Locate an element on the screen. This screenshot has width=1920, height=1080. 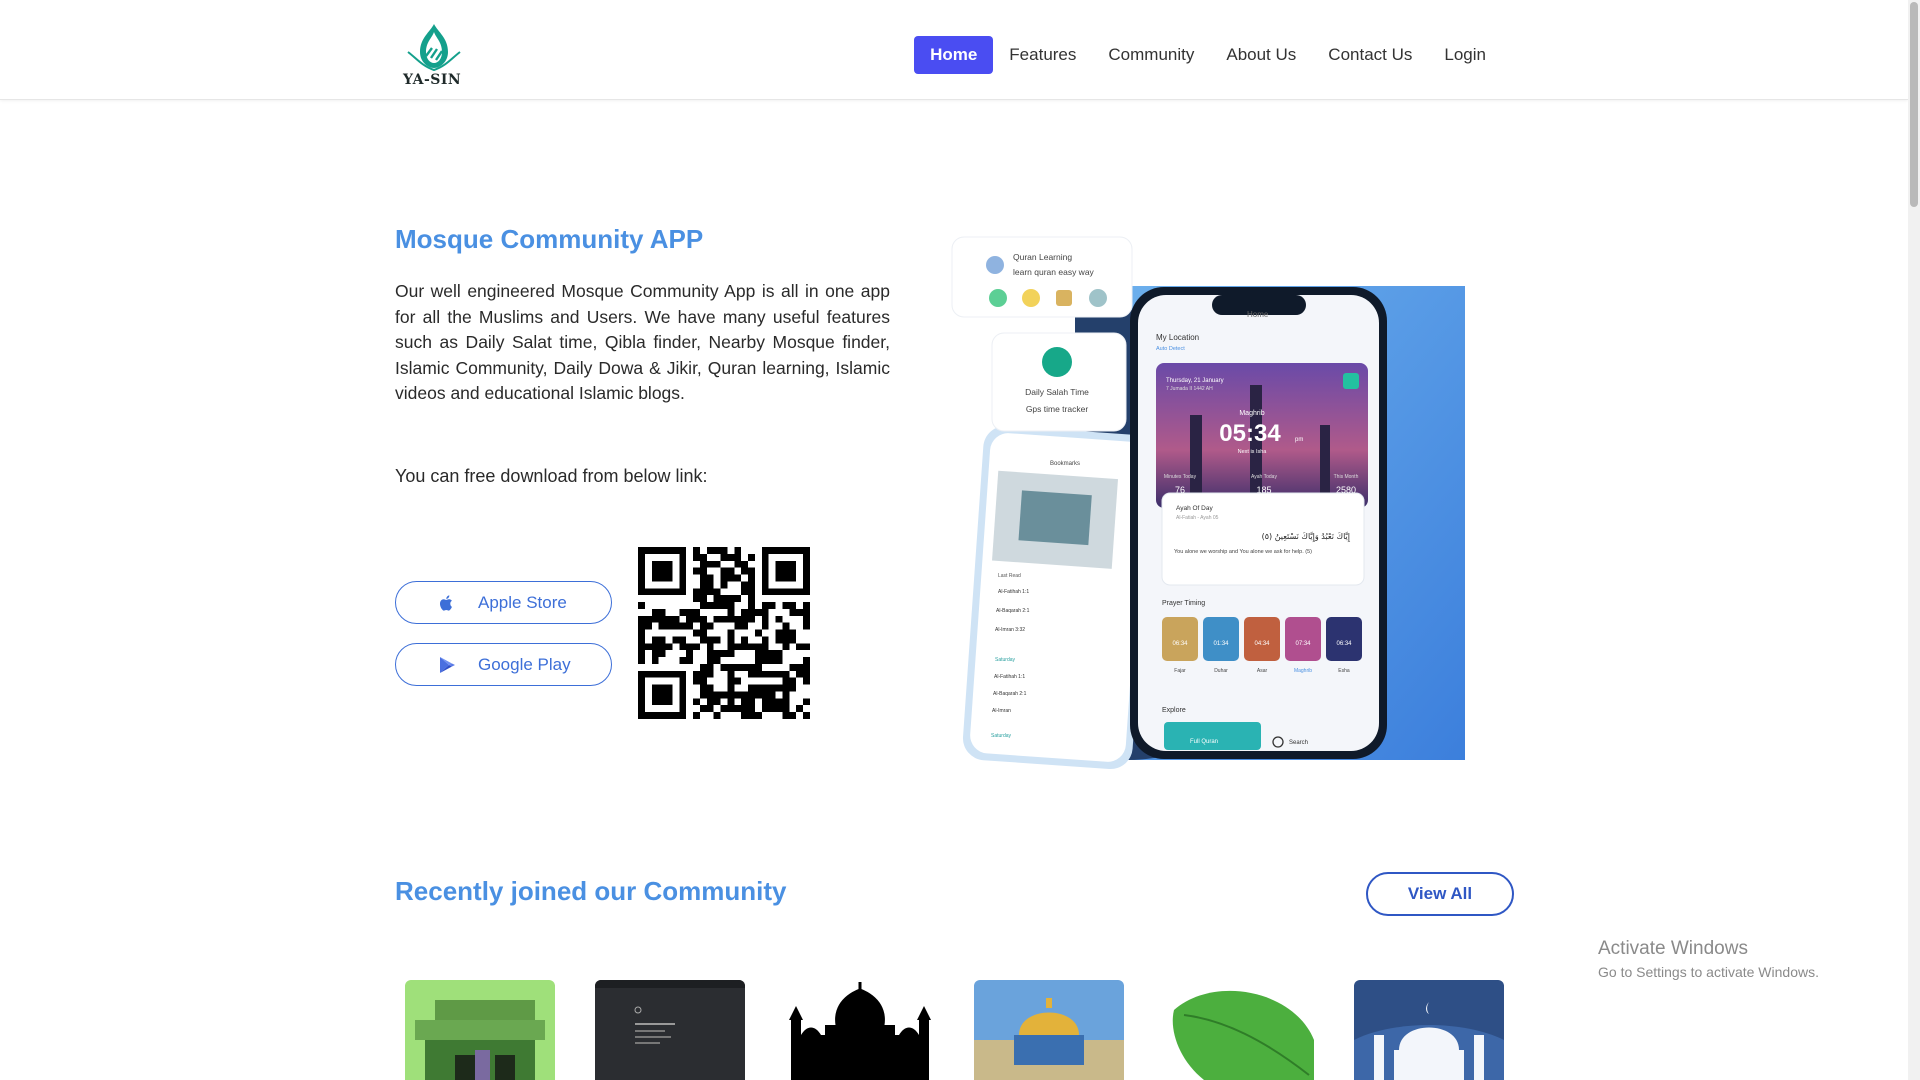
page-scrollbar is located at coordinates (1914, 540).